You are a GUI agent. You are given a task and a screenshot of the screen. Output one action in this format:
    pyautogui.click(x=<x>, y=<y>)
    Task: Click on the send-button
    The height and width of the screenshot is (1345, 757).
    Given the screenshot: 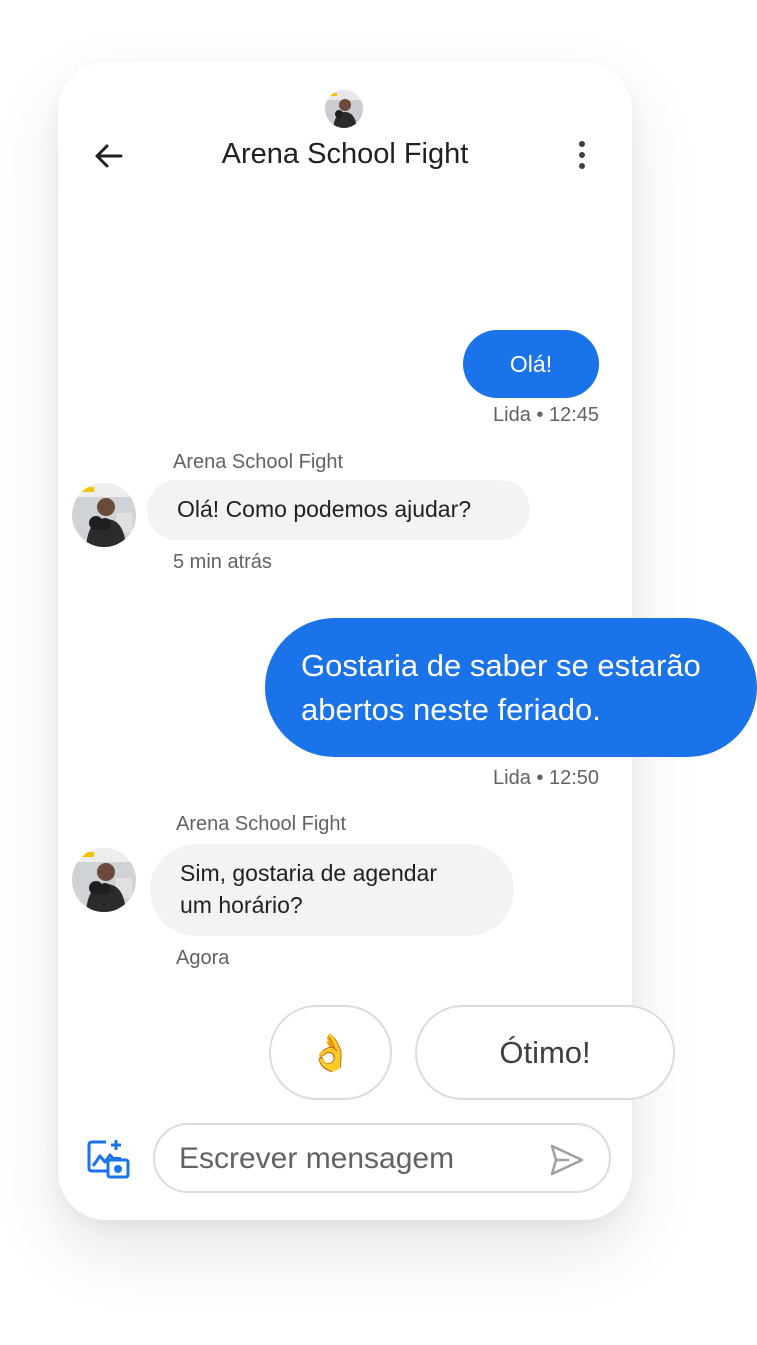 What is the action you would take?
    pyautogui.click(x=567, y=1160)
    